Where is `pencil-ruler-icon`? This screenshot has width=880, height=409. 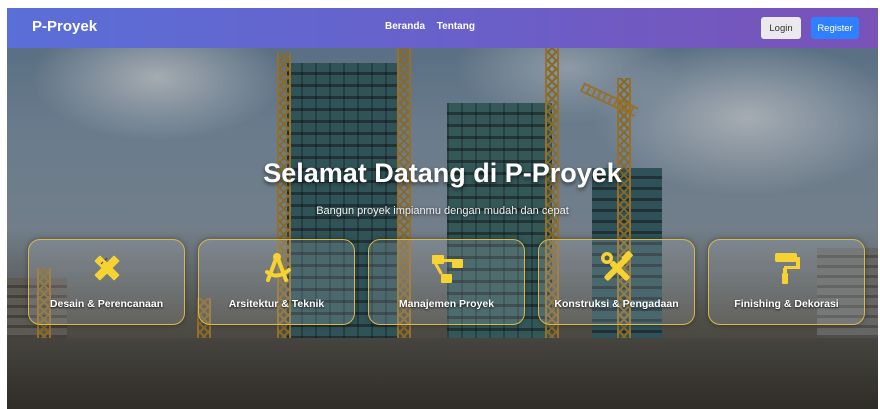
pencil-ruler-icon is located at coordinates (106, 268).